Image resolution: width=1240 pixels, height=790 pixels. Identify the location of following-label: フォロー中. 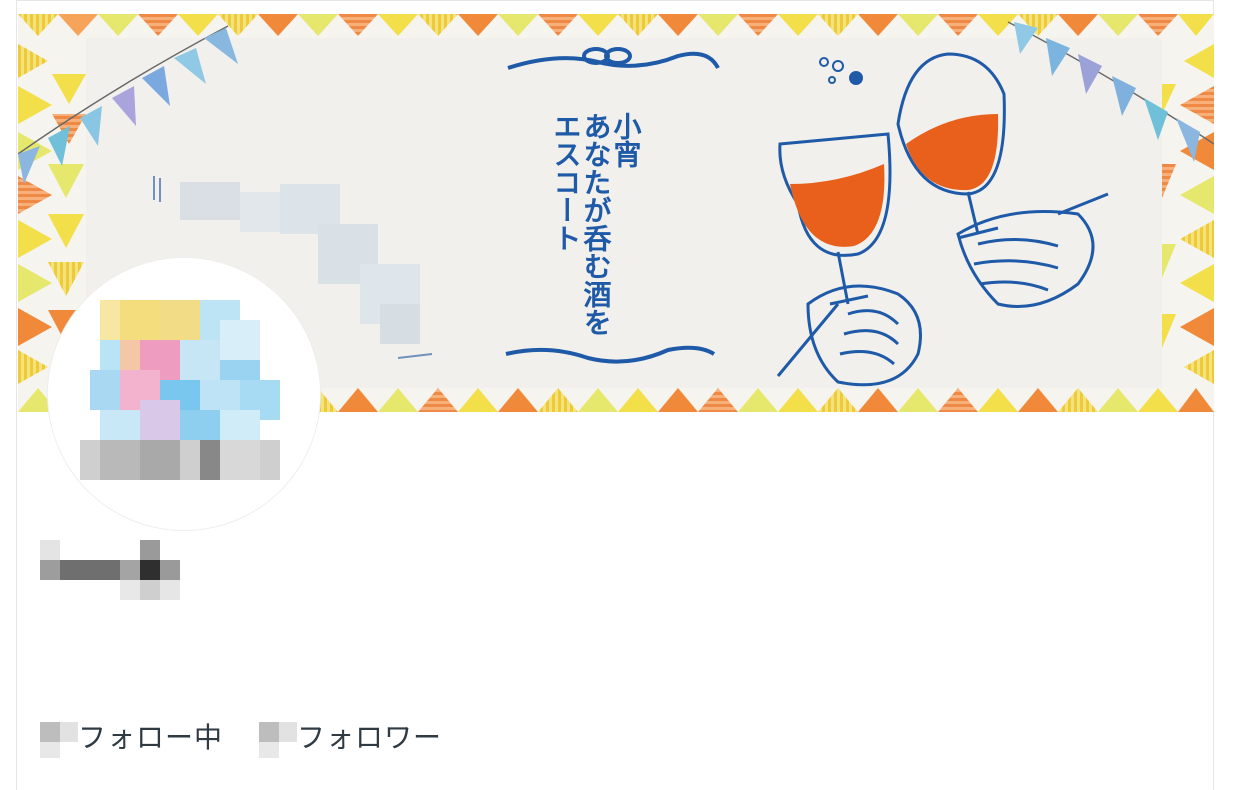
(151, 737).